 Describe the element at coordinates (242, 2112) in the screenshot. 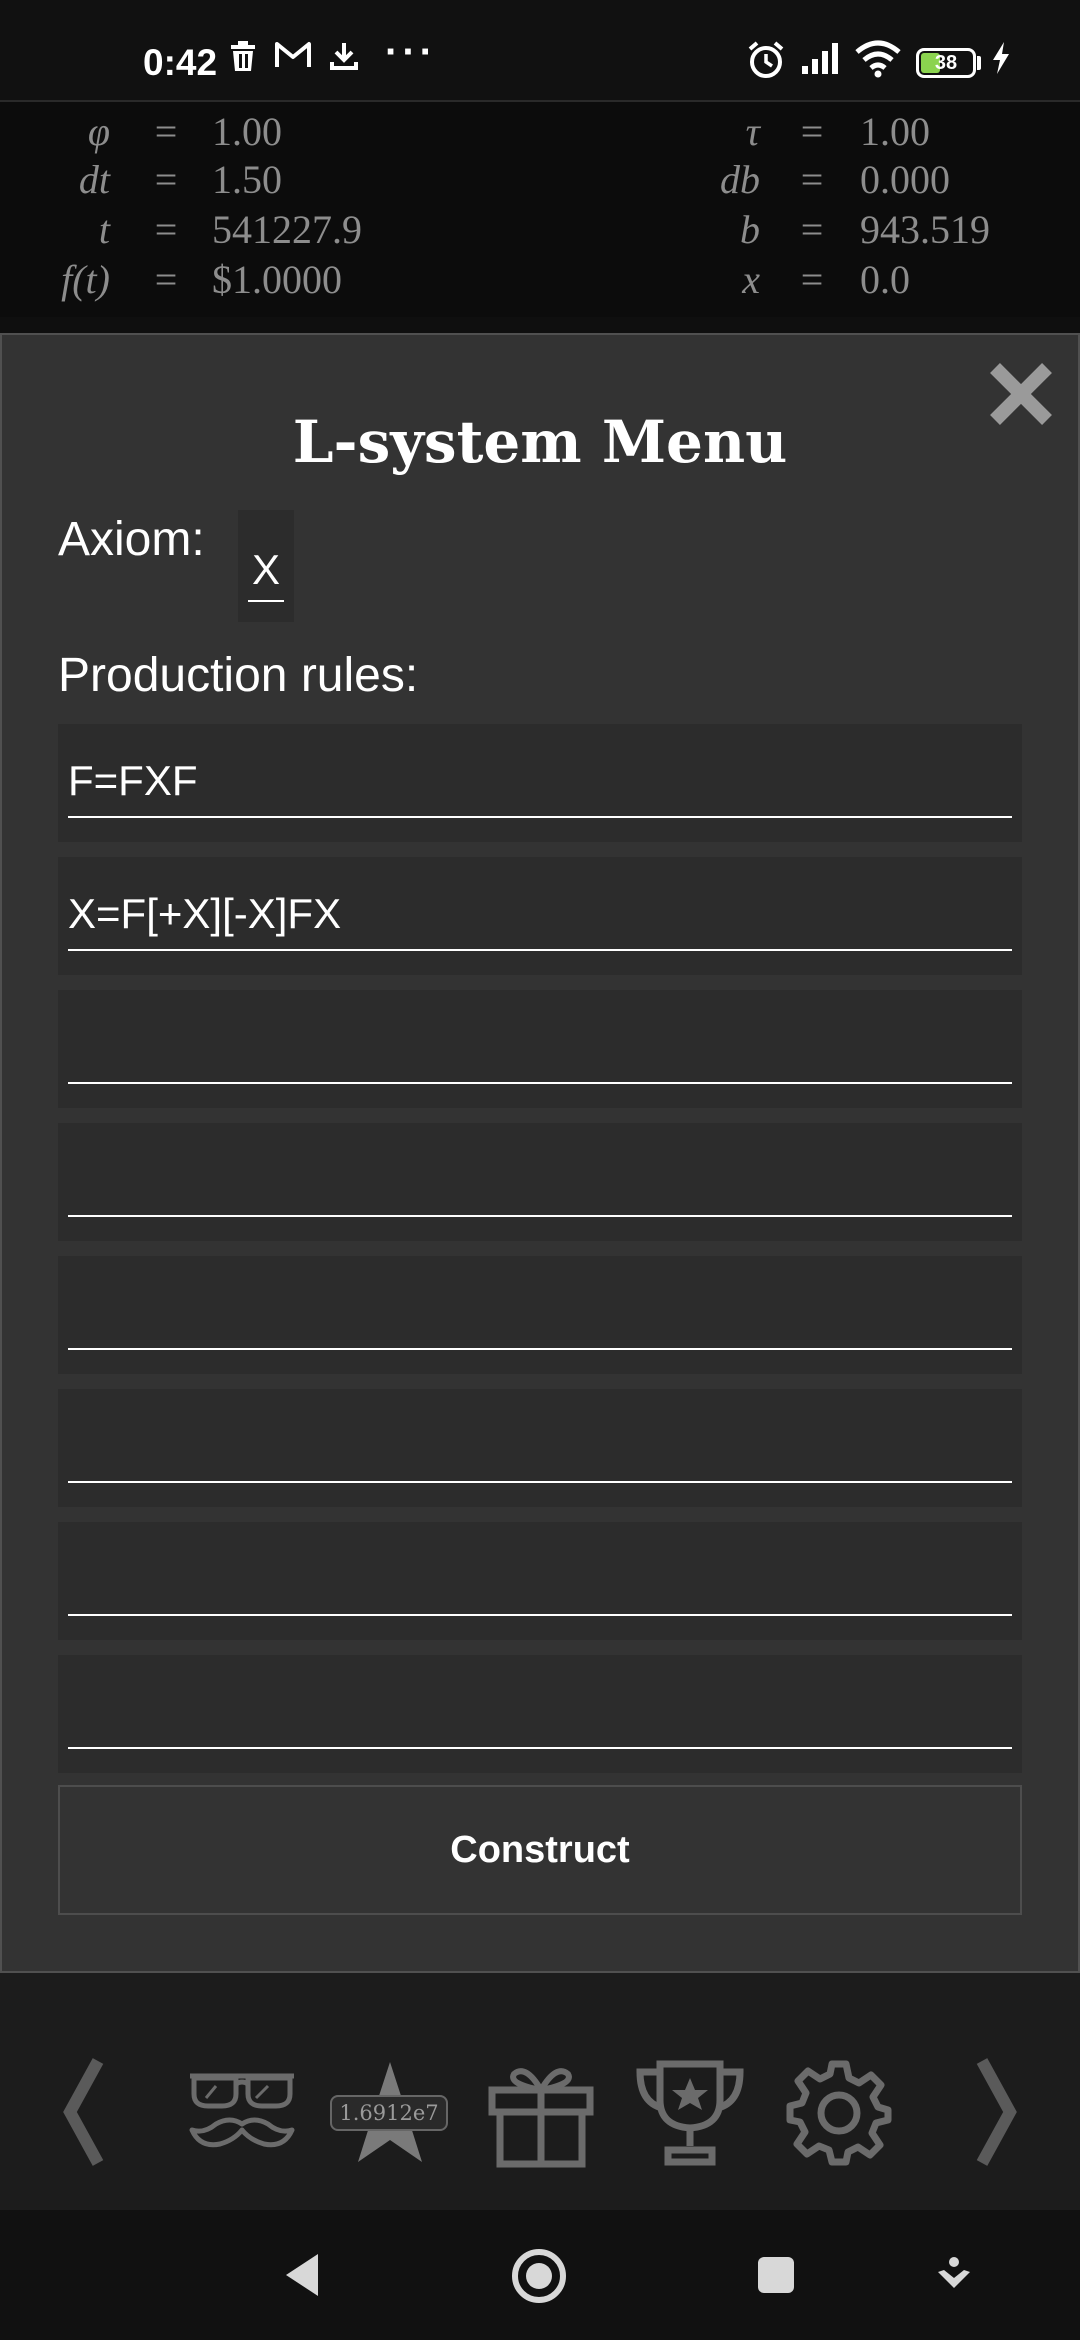

I see `glasses-mustache-icon` at that location.